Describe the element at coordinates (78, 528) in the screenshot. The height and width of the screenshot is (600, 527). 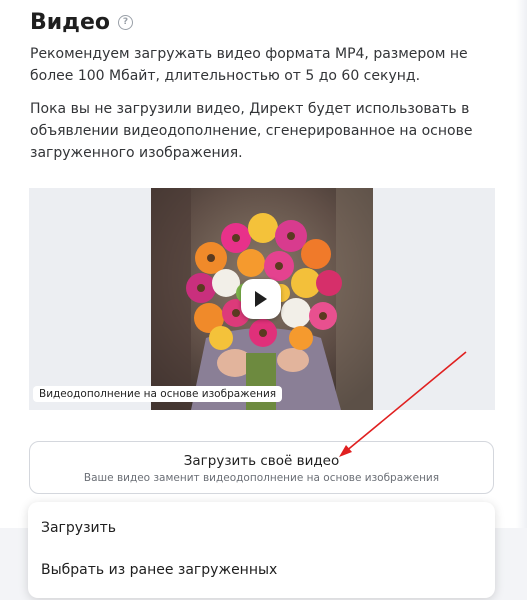
I see `menu-item-upload: Загрузить` at that location.